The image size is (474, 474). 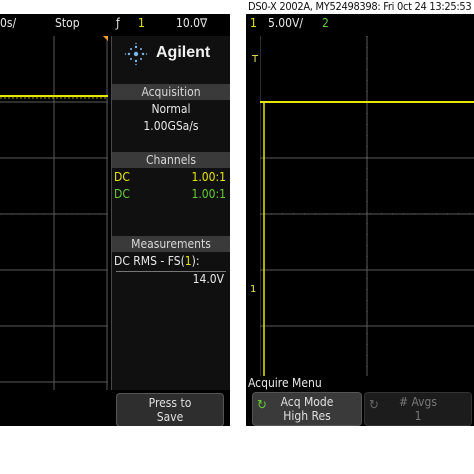 I want to click on trigger-marker-icon, so click(x=105, y=38).